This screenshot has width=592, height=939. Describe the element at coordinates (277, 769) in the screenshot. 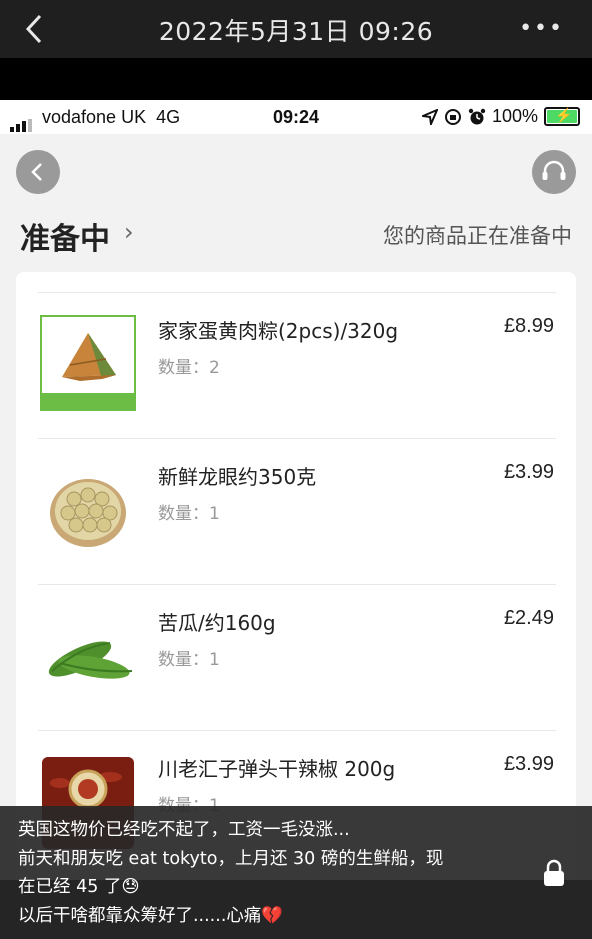

I see `item-name: 川老汇子弹头干辣椒 200g` at that location.